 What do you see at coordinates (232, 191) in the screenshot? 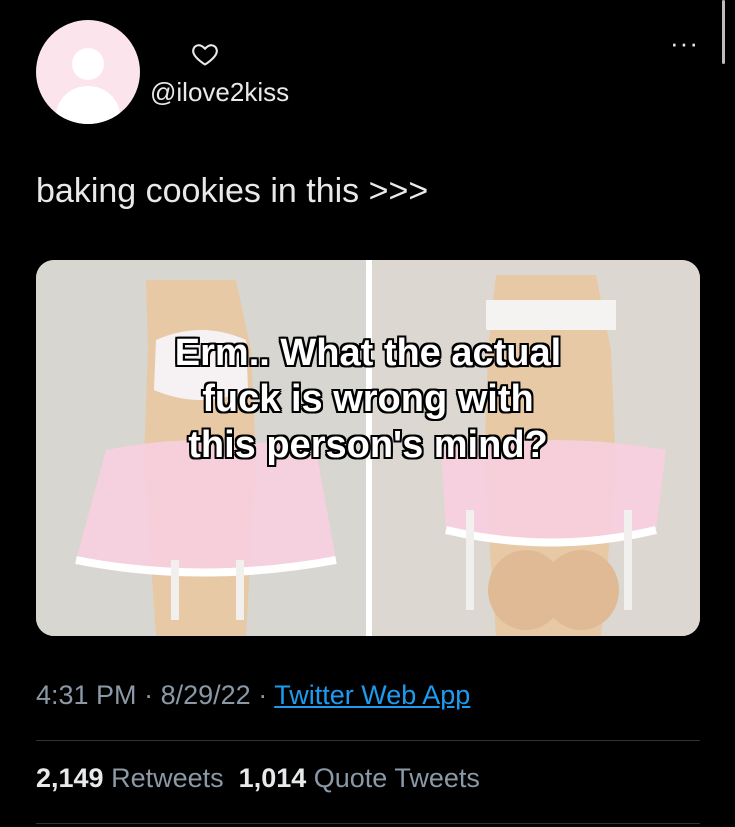
I see `tweet-text: baking cookies in this >>>` at bounding box center [232, 191].